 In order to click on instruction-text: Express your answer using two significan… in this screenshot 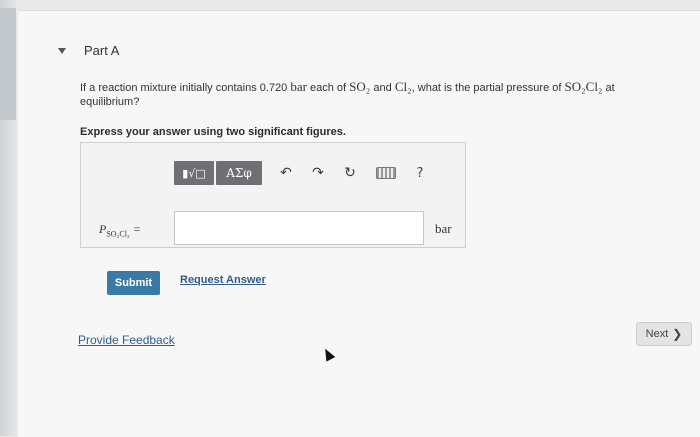, I will do `click(213, 132)`.